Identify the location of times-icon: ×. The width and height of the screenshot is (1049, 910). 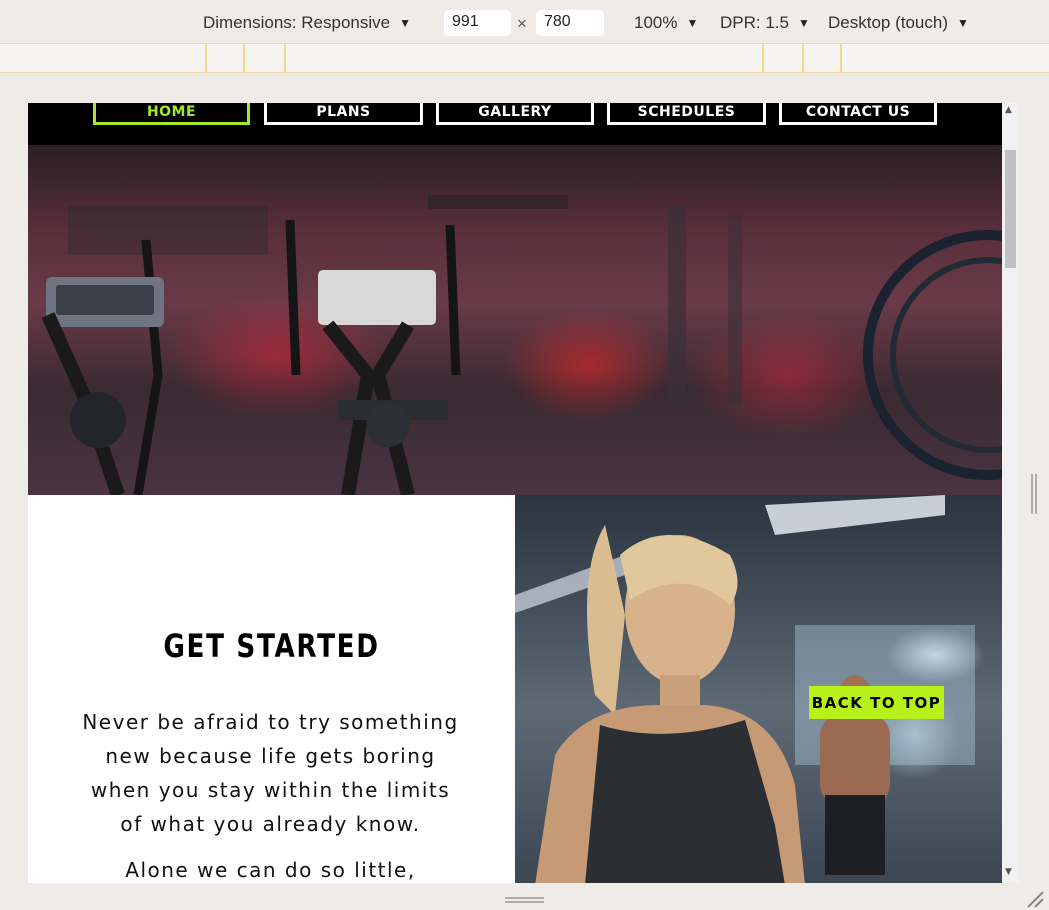
(522, 23).